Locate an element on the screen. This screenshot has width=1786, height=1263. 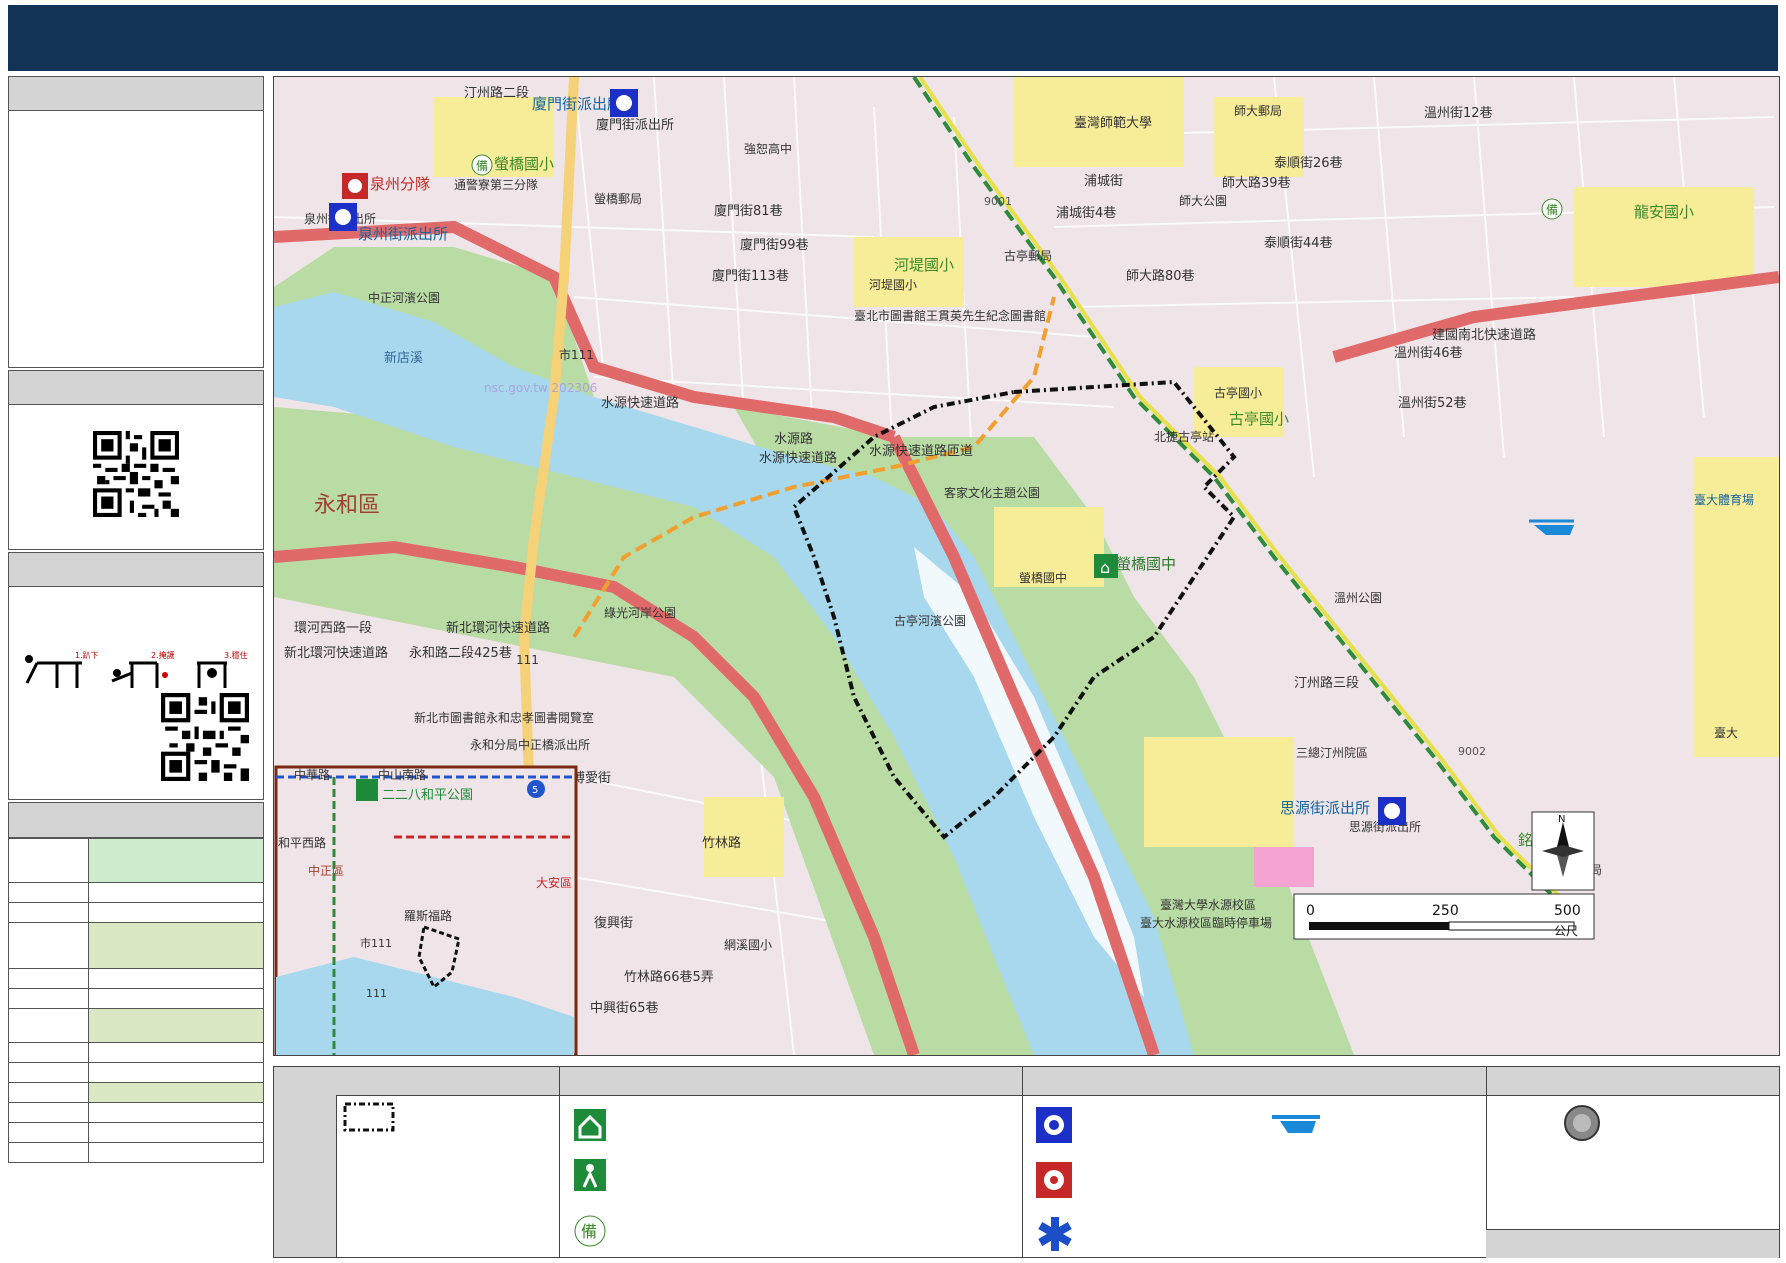
place-label: 龍安國小 is located at coordinates (1664, 212).